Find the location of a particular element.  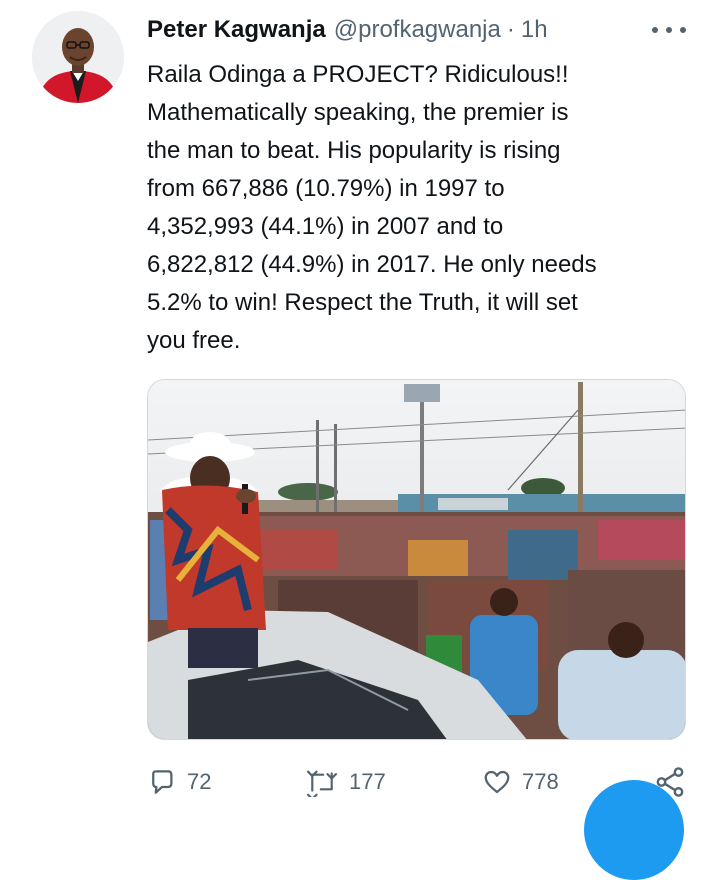

tweet-header: Peter Kagwanja @profkagwanja · 1h is located at coordinates (347, 30).